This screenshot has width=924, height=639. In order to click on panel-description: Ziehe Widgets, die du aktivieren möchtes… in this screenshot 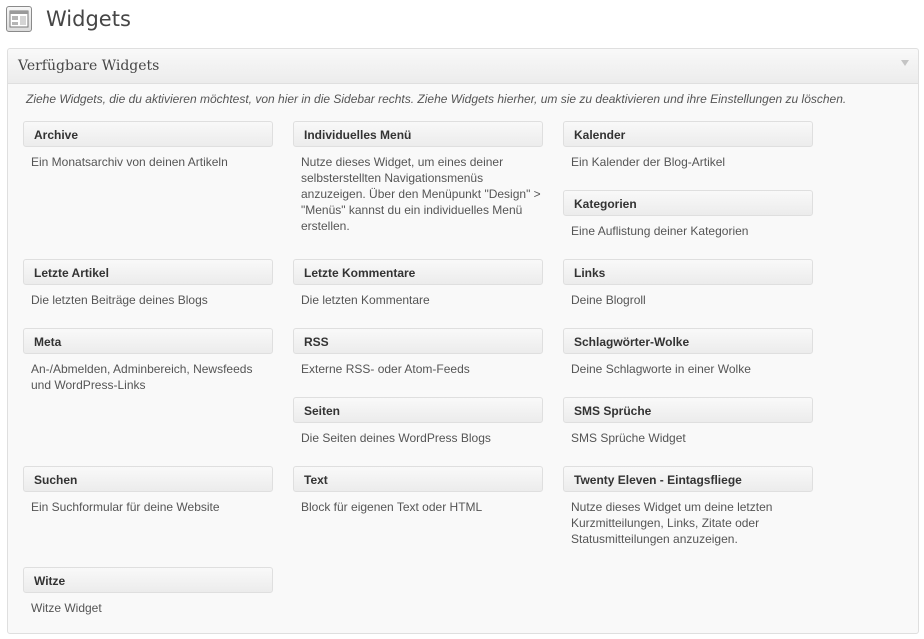, I will do `click(436, 99)`.